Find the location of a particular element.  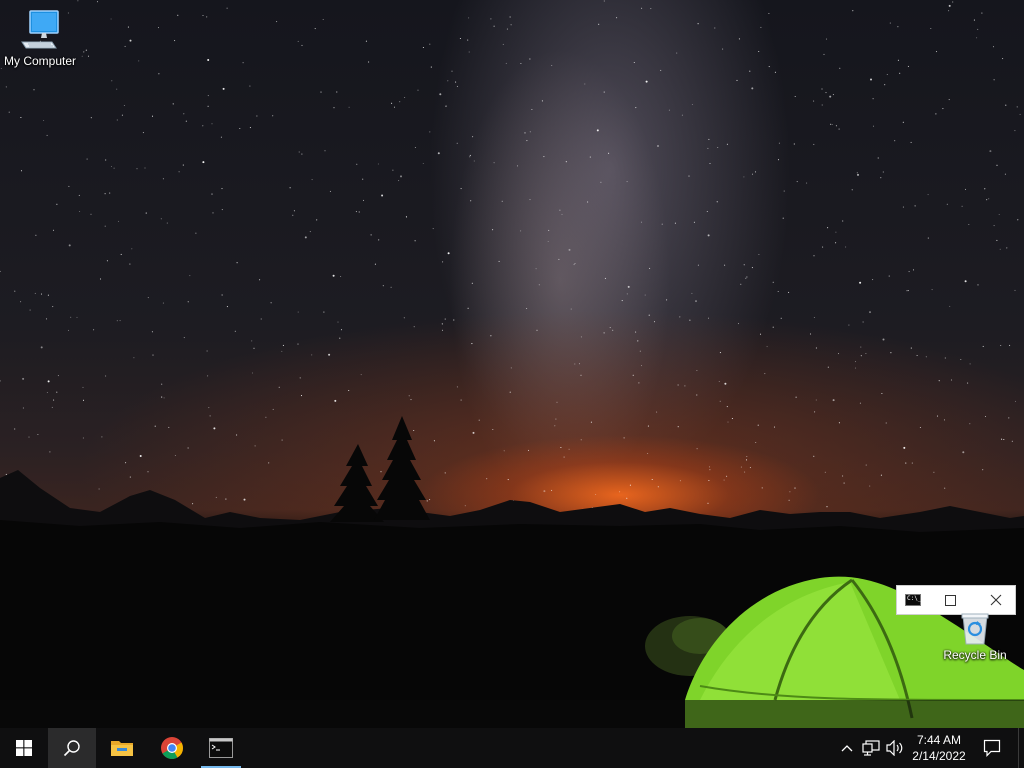

action-center-icon is located at coordinates (992, 748).